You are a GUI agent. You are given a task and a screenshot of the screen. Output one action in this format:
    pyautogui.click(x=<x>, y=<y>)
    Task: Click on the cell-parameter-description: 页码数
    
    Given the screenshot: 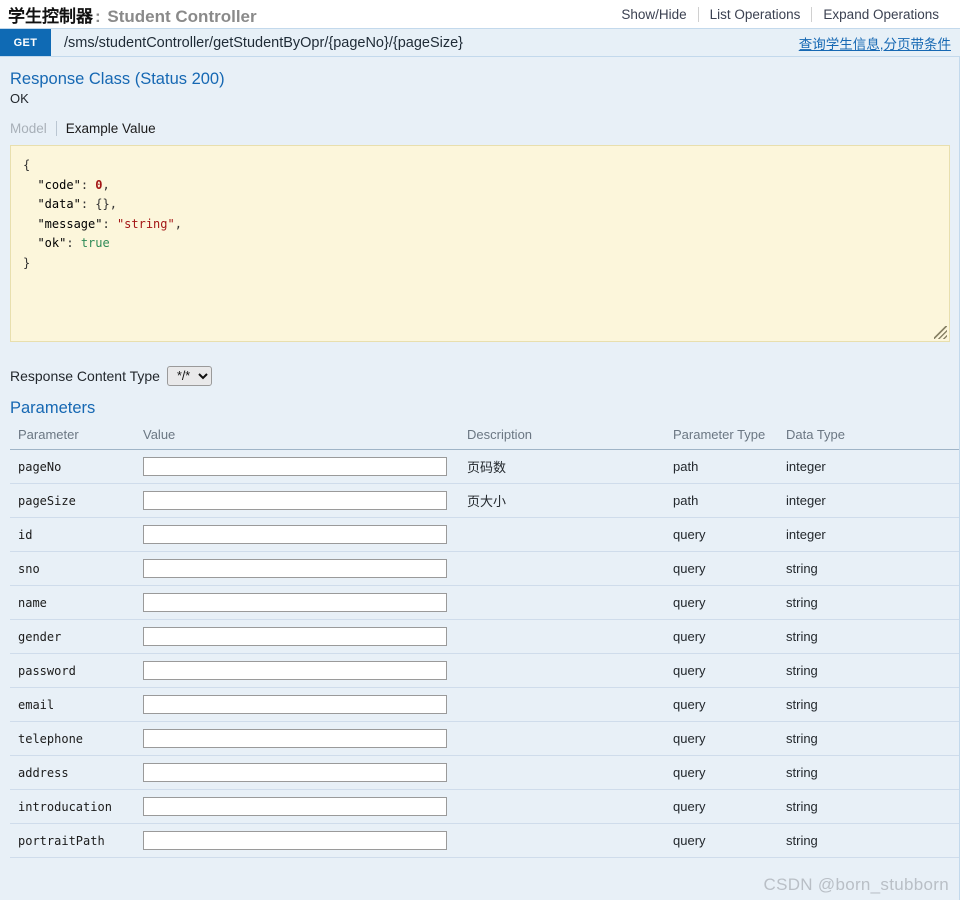 What is the action you would take?
    pyautogui.click(x=562, y=466)
    